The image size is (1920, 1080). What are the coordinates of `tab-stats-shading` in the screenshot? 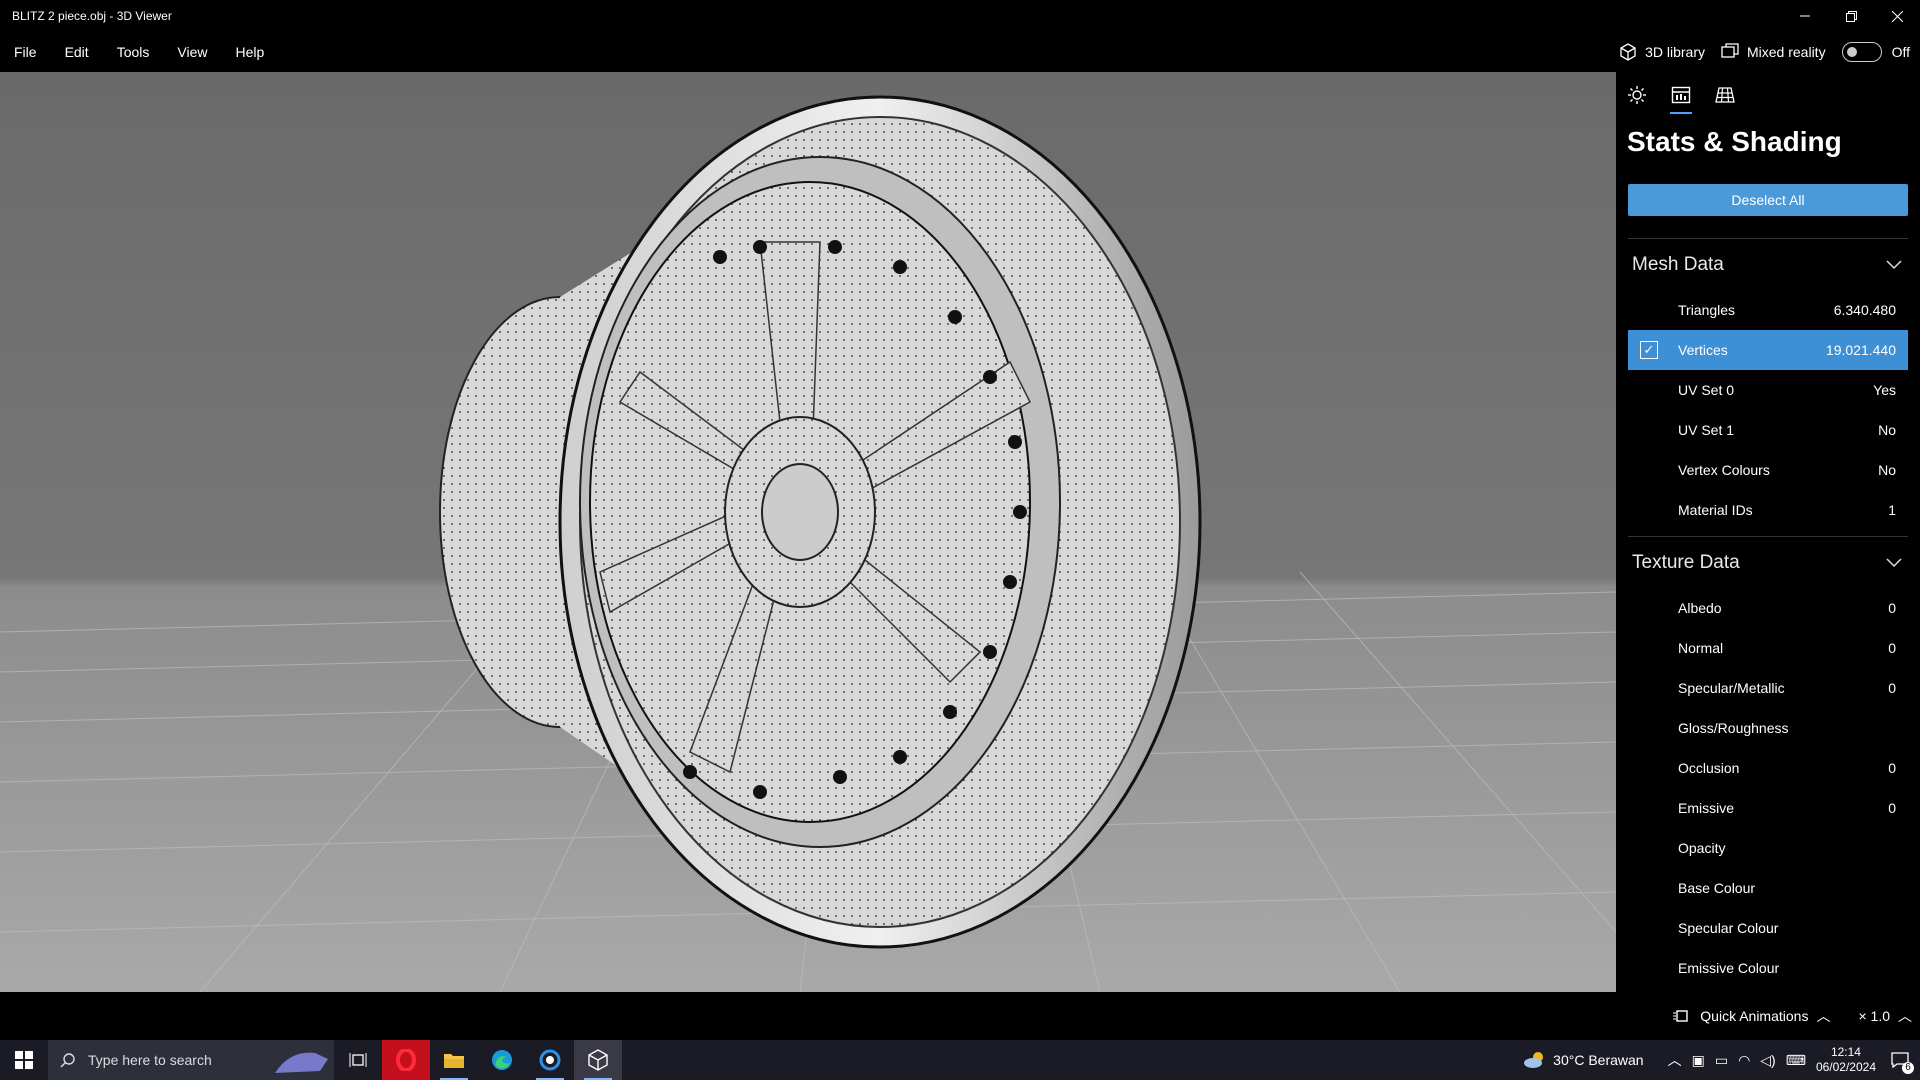 It's located at (1681, 99).